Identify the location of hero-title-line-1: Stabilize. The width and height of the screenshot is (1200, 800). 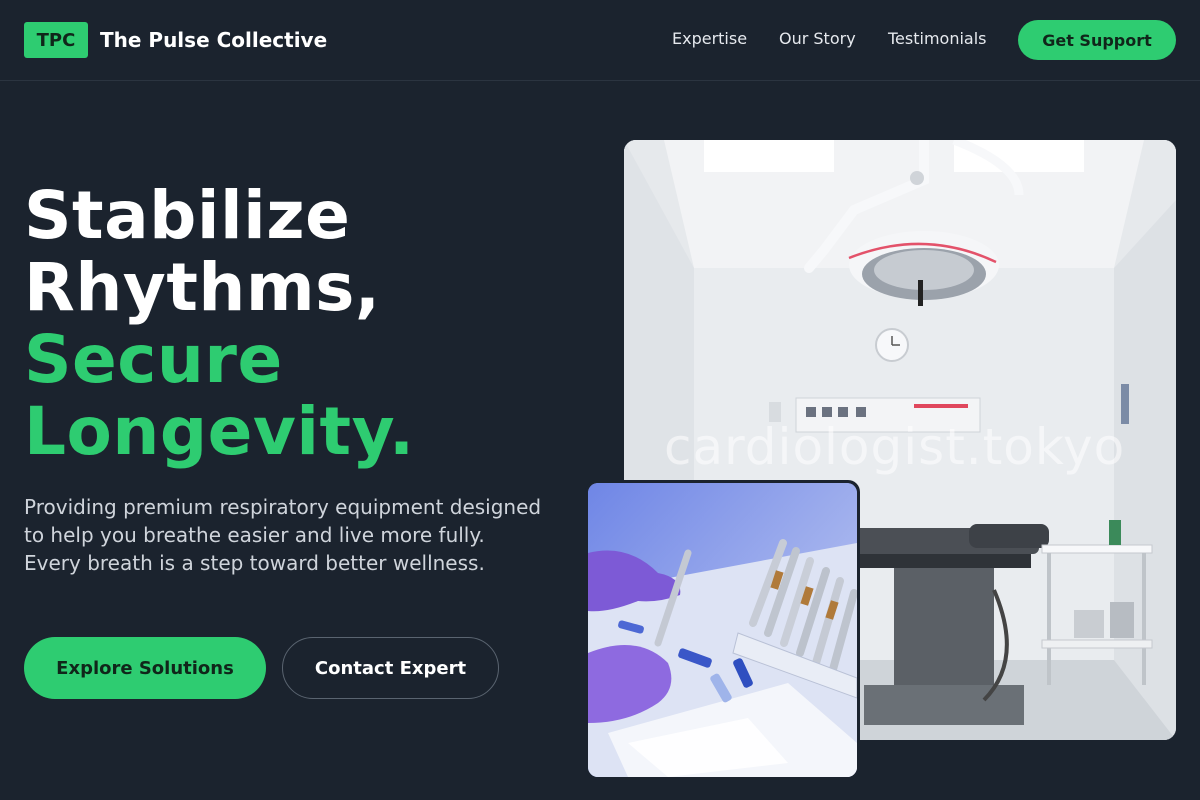
(187, 215).